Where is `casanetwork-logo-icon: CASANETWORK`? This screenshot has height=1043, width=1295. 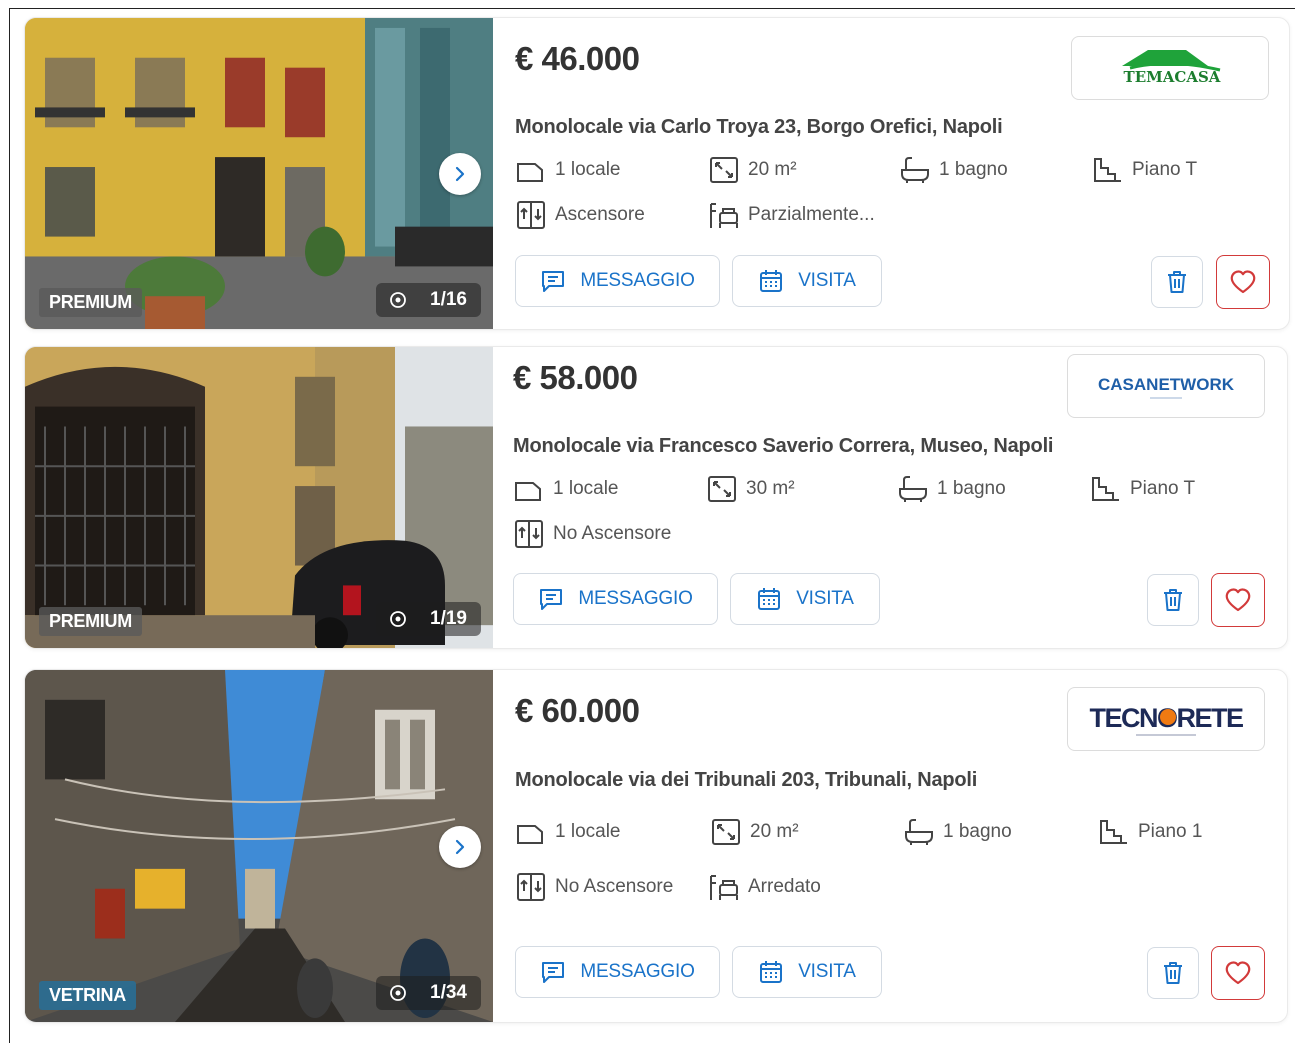 casanetwork-logo-icon: CASANETWORK is located at coordinates (1166, 387).